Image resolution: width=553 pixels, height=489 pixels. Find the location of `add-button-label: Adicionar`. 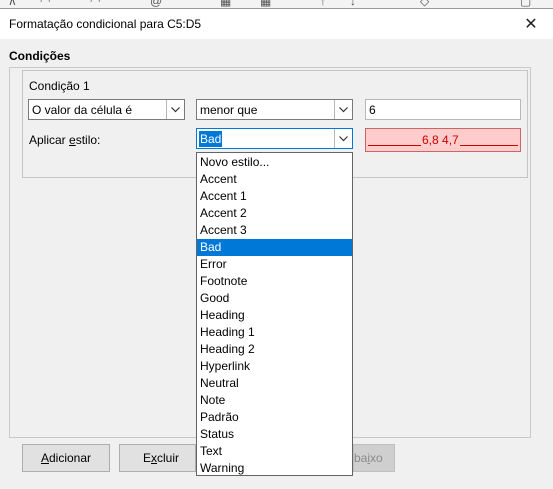

add-button-label: Adicionar is located at coordinates (66, 458).